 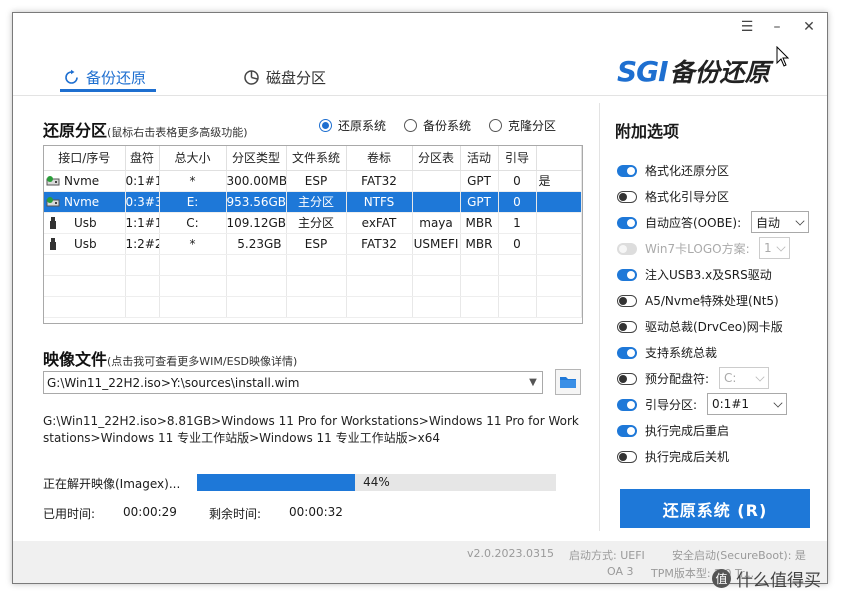 I want to click on option-usb3-drivers: 注入USB3.x及SRS驱动, so click(x=694, y=274).